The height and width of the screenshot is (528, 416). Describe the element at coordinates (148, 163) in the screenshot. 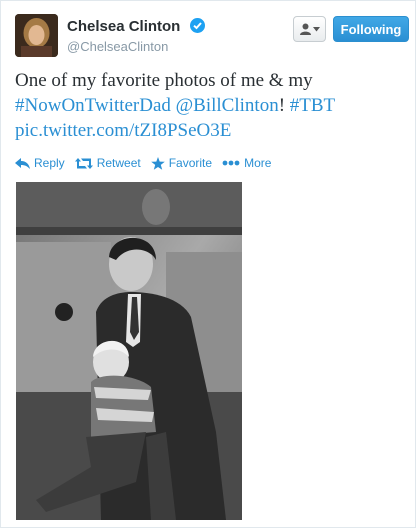

I see `tweet-actions: Reply Retweet Favorite More` at that location.